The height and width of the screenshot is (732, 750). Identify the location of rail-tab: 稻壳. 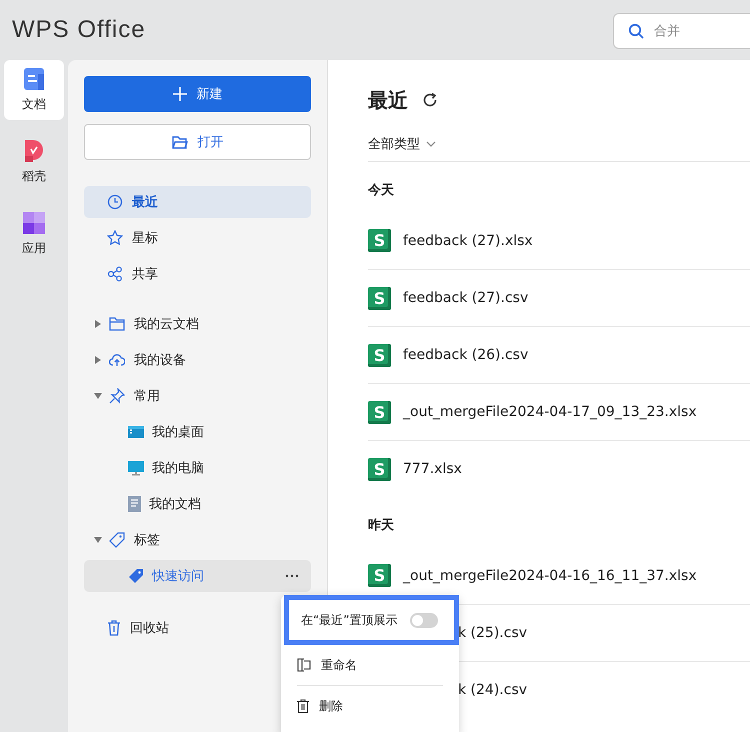
(34, 162).